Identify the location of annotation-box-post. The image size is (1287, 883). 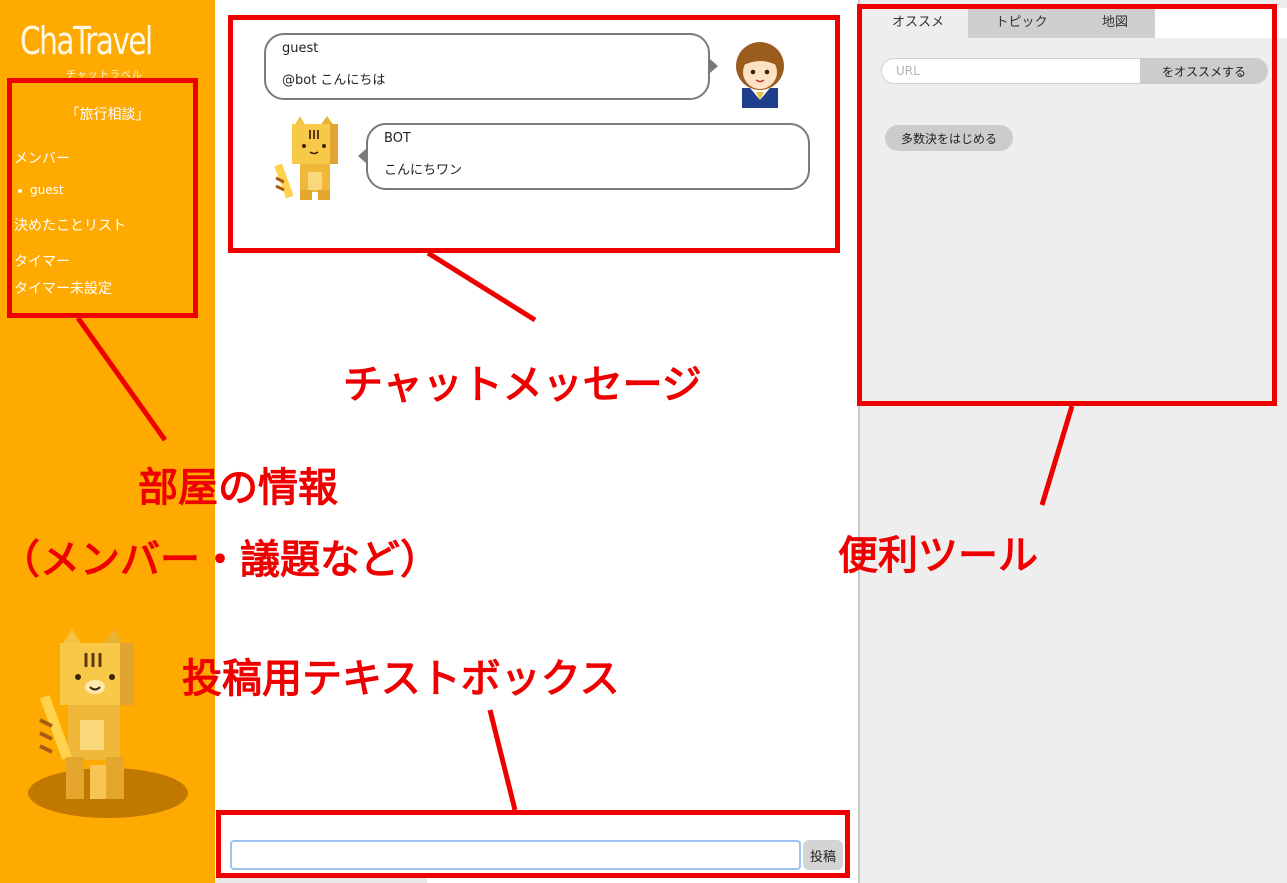
(533, 844).